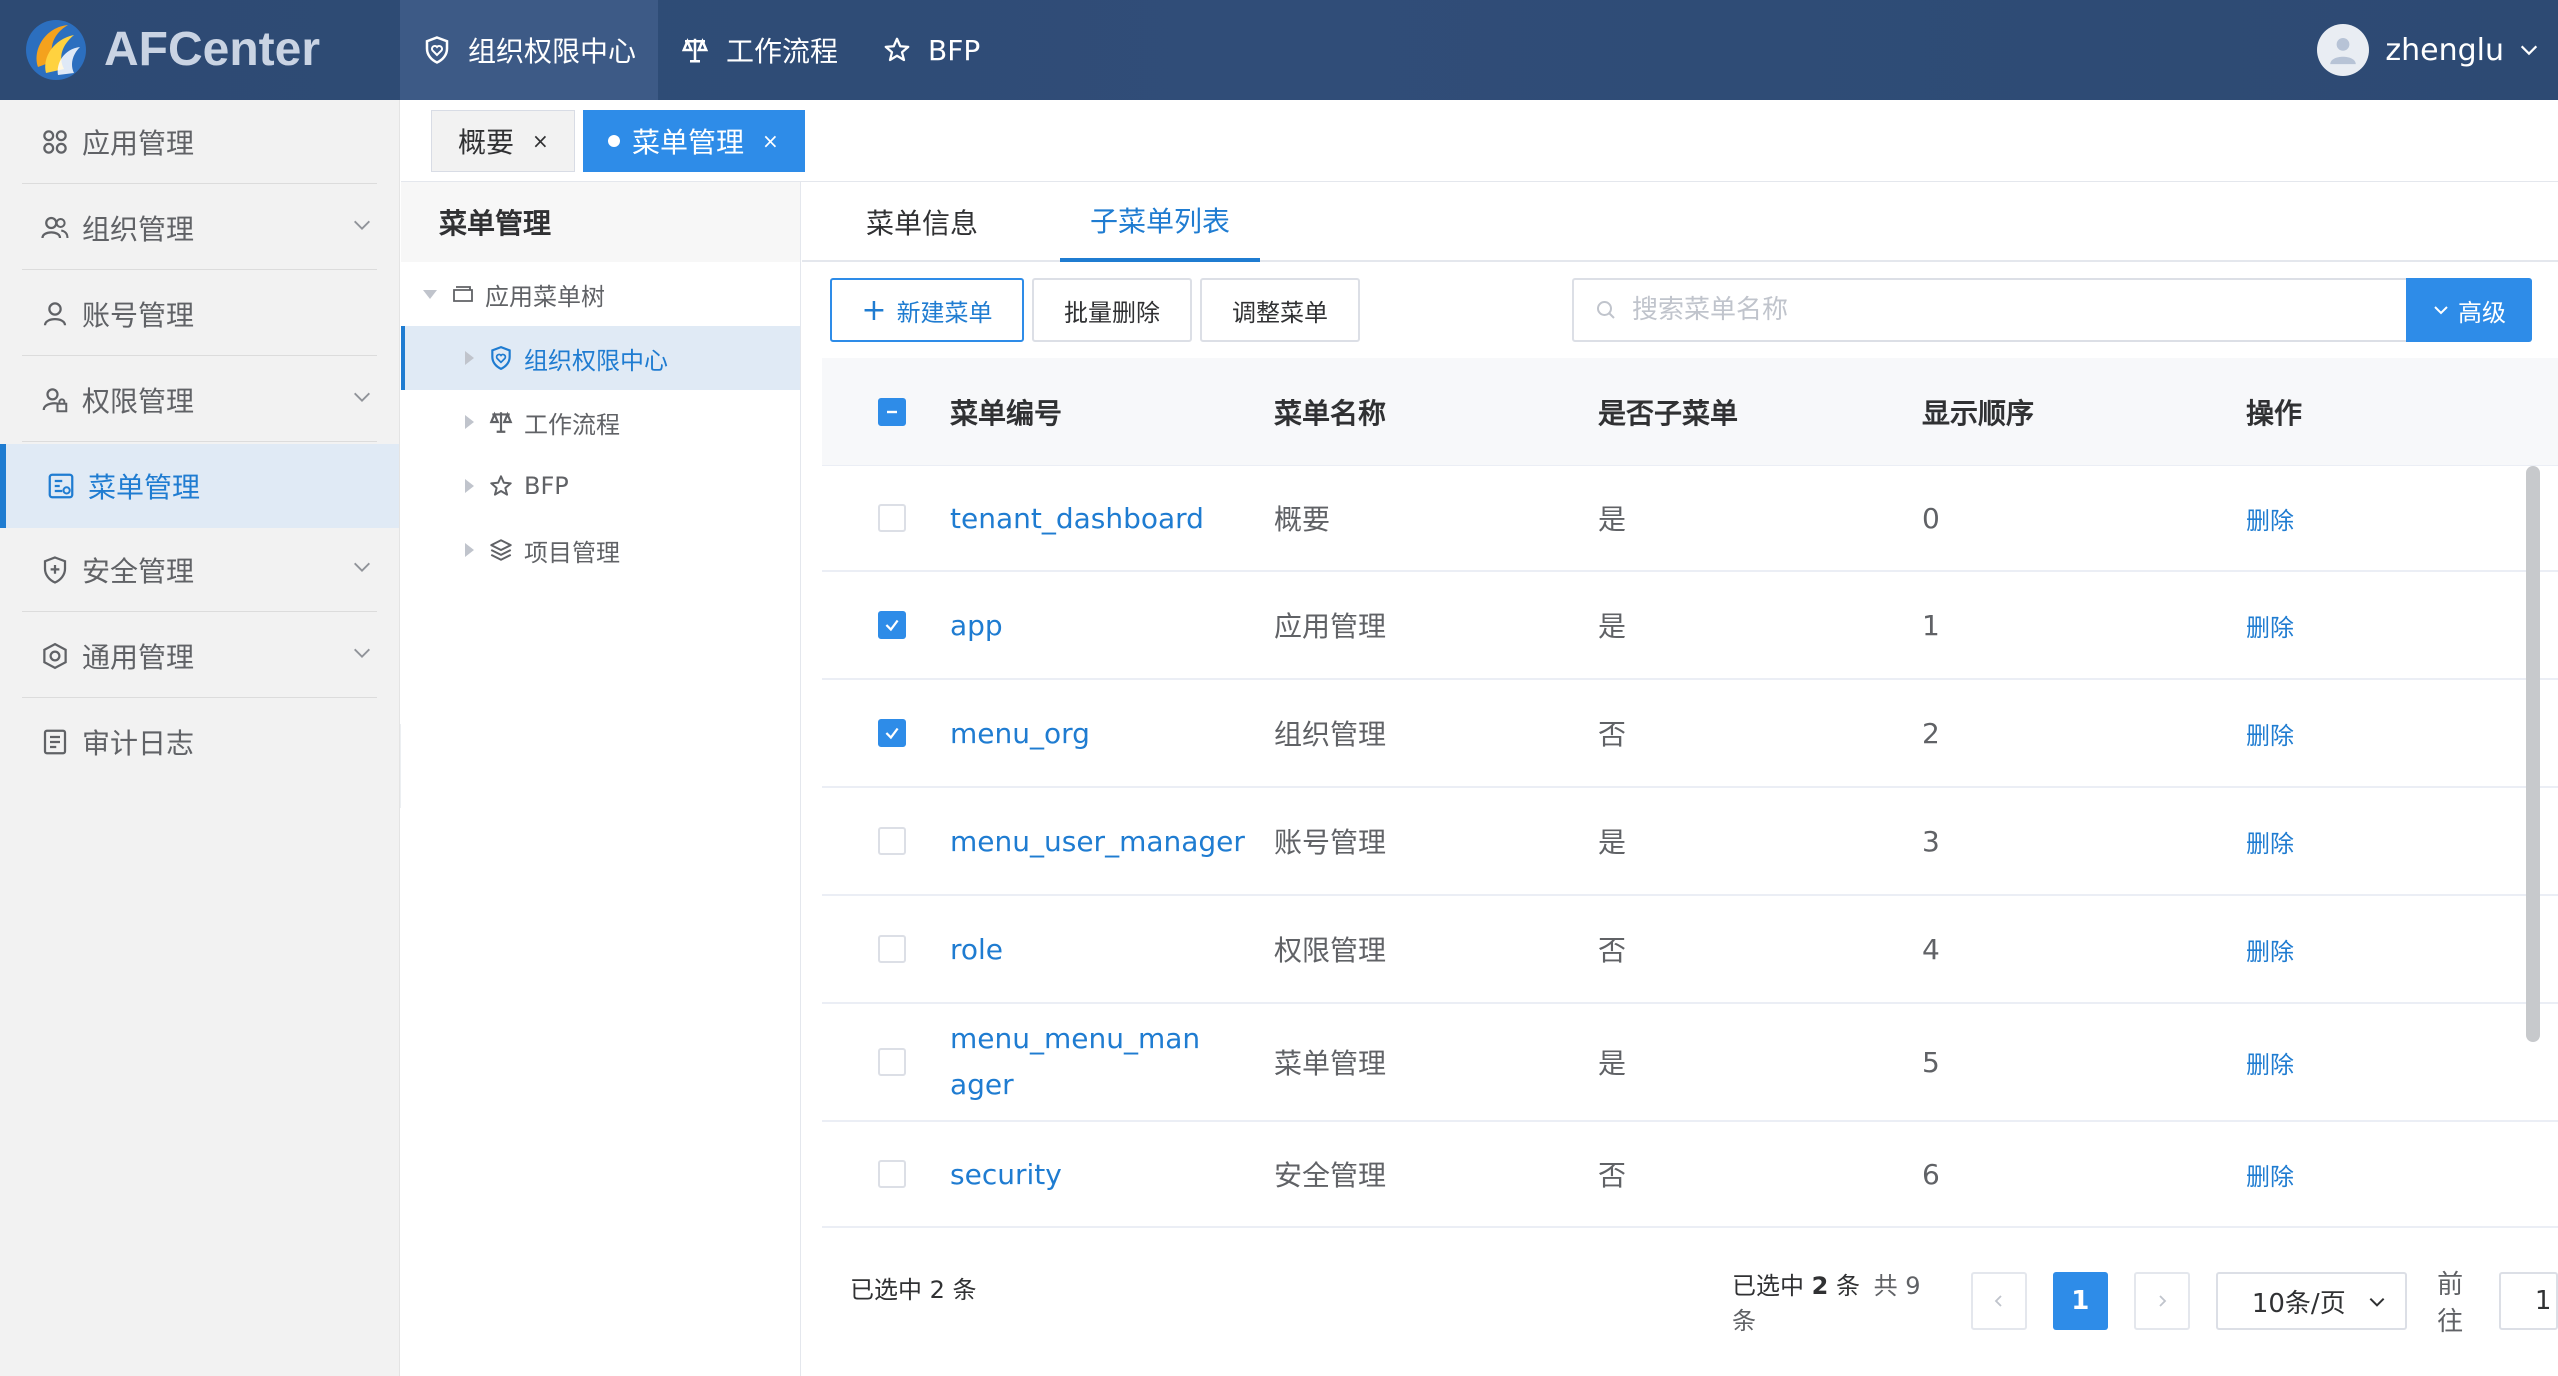 This screenshot has width=2558, height=1376. I want to click on column-header: 显示顺序, so click(2084, 412).